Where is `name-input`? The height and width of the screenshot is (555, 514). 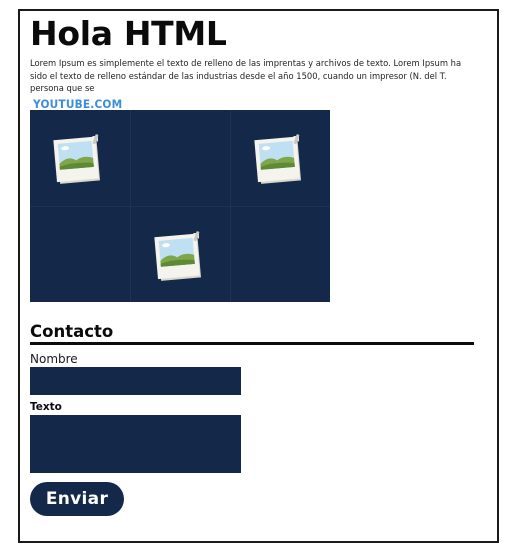 name-input is located at coordinates (135, 381).